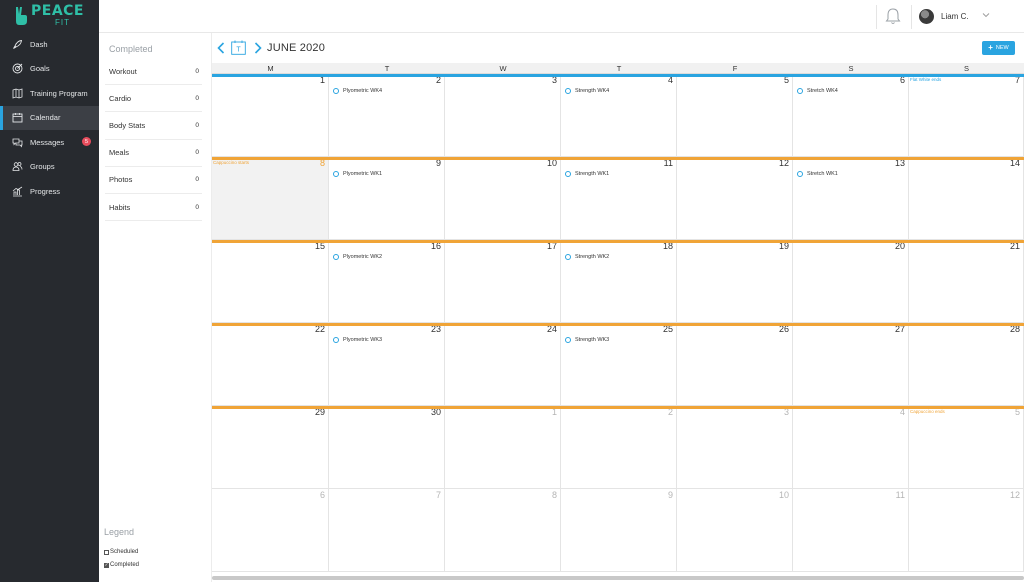 The image size is (1024, 582). Describe the element at coordinates (966, 364) in the screenshot. I see `day-cell: 28` at that location.